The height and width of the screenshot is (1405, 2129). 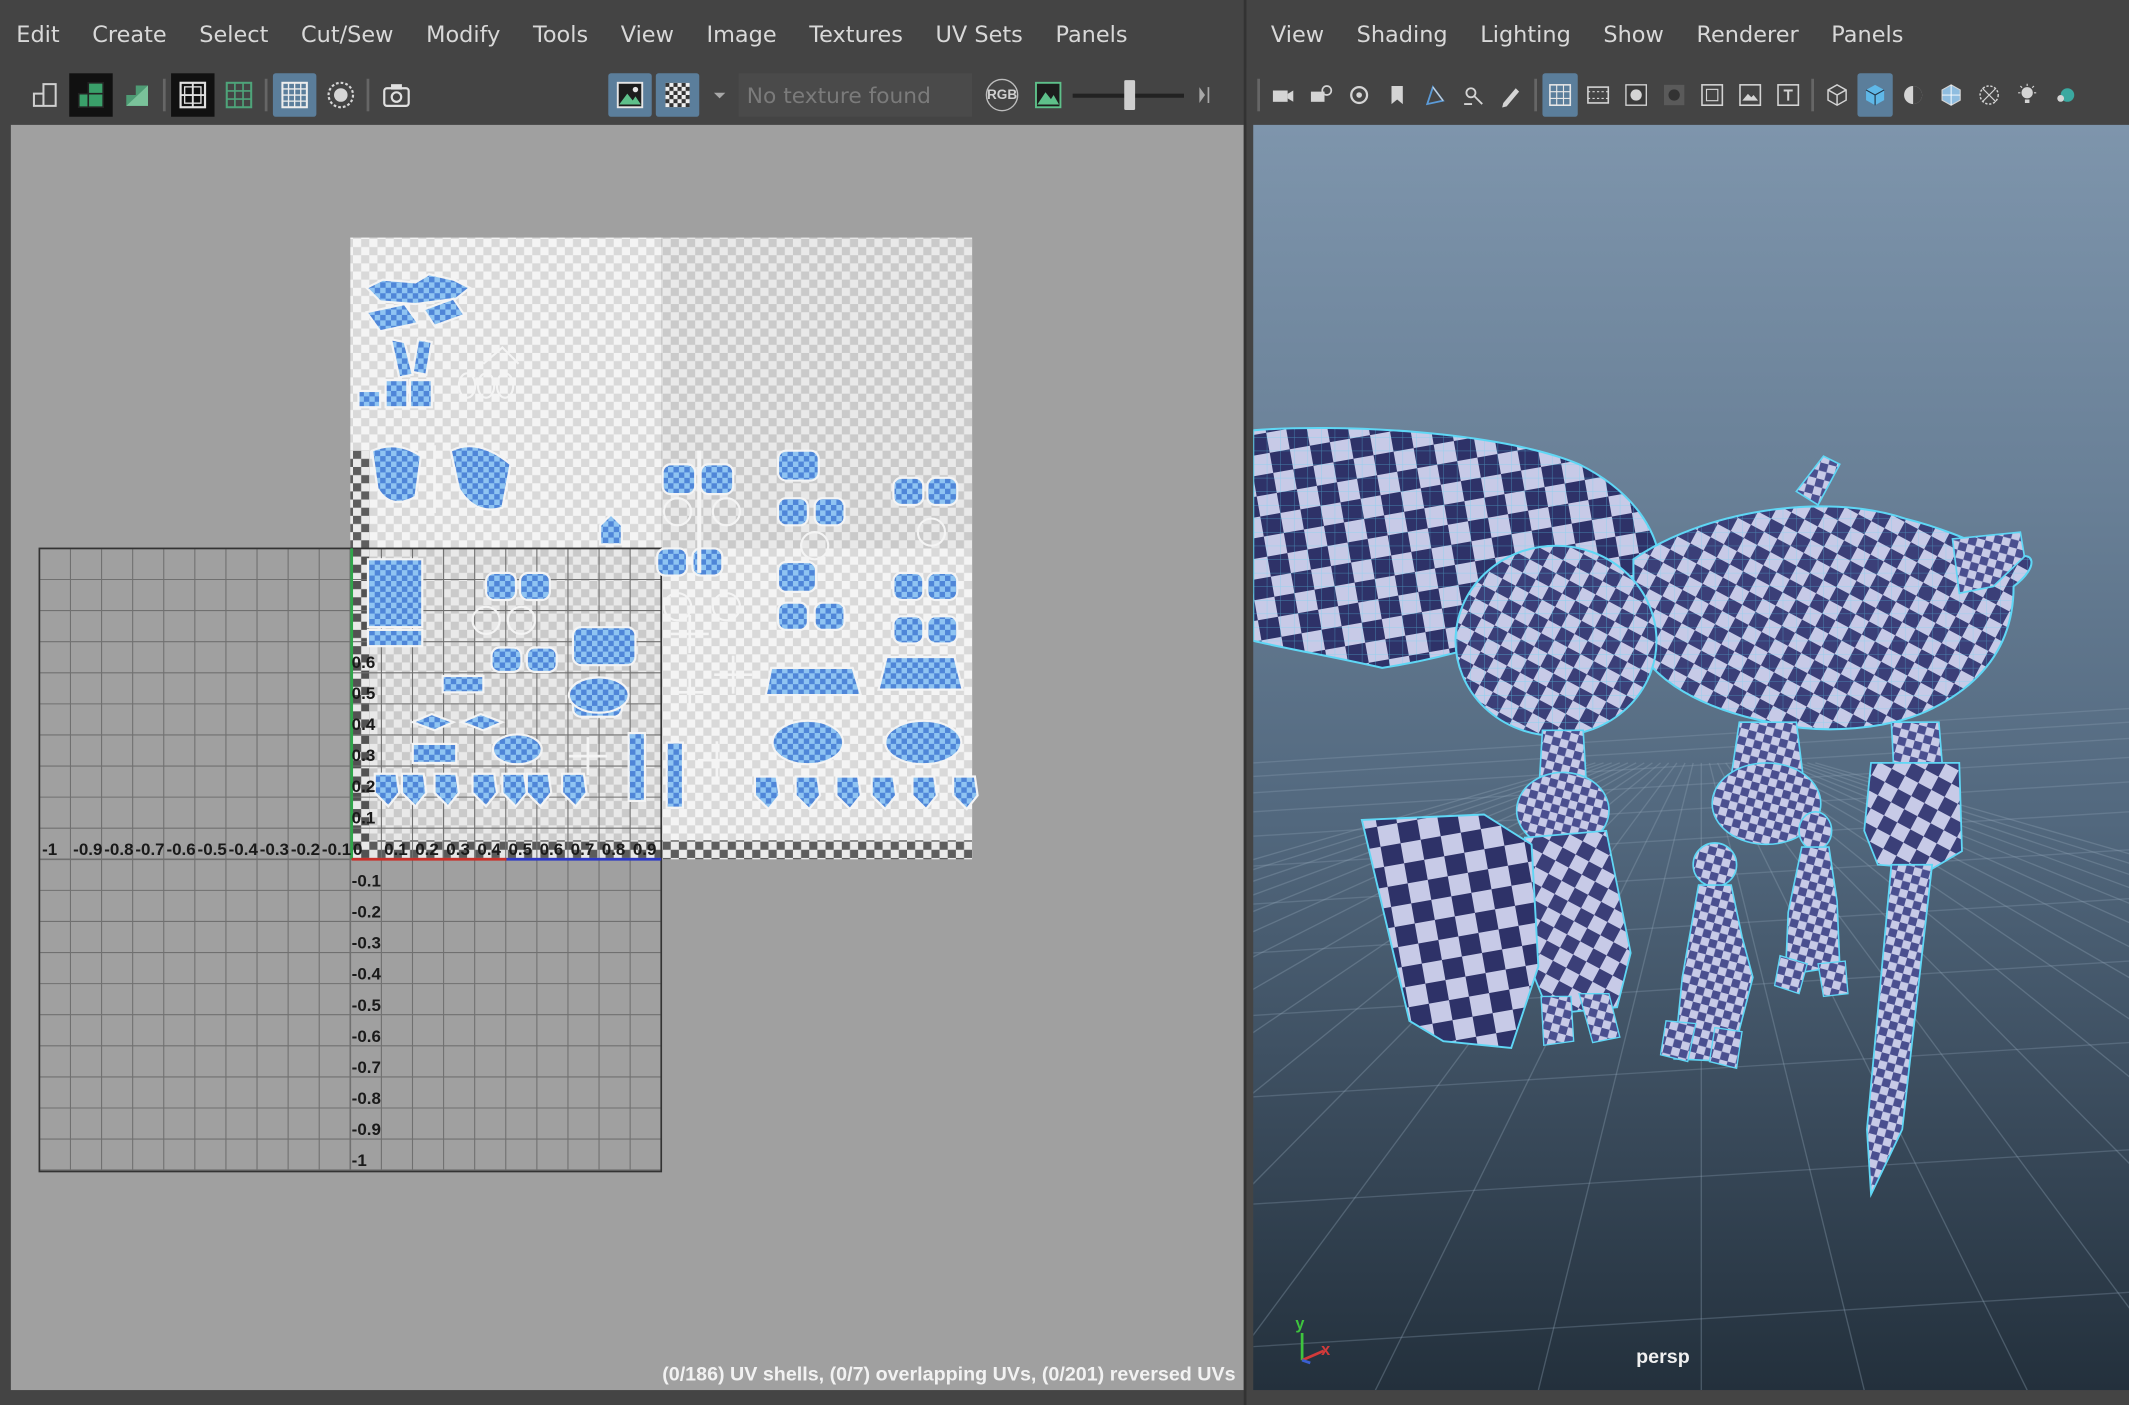 What do you see at coordinates (1525, 34) in the screenshot?
I see `menu-lighting: Lighting` at bounding box center [1525, 34].